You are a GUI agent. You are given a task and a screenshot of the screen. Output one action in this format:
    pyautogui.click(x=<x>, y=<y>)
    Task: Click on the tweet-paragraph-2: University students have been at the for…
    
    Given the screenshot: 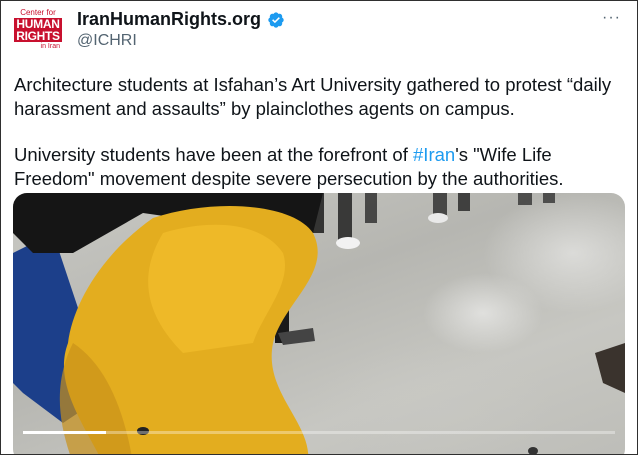 What is the action you would take?
    pyautogui.click(x=319, y=167)
    